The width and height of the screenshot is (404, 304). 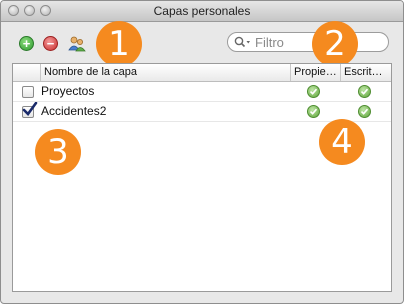 What do you see at coordinates (68, 91) in the screenshot?
I see `layer-name: Proyectos` at bounding box center [68, 91].